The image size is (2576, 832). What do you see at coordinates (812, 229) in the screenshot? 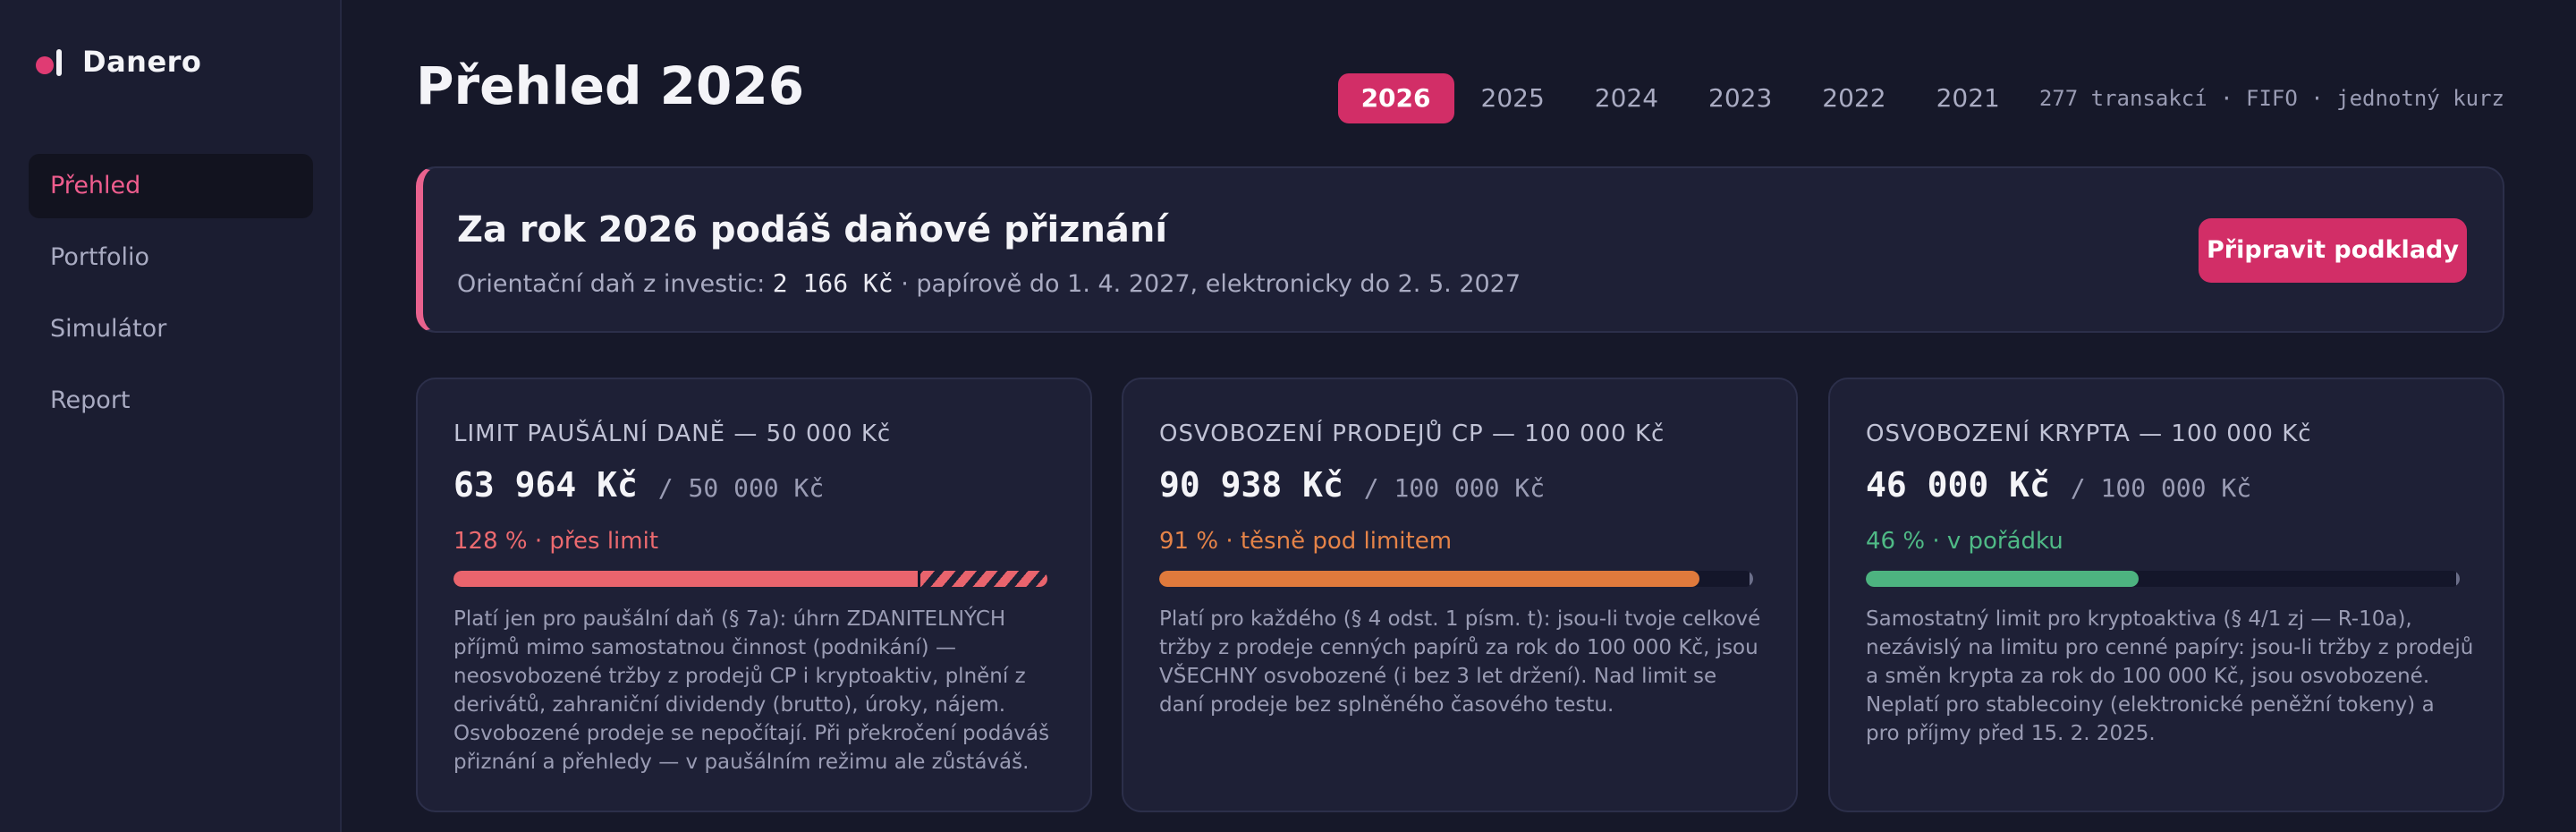
I see `banner-title: Za rok 2026 podáš daňové přiznání` at bounding box center [812, 229].